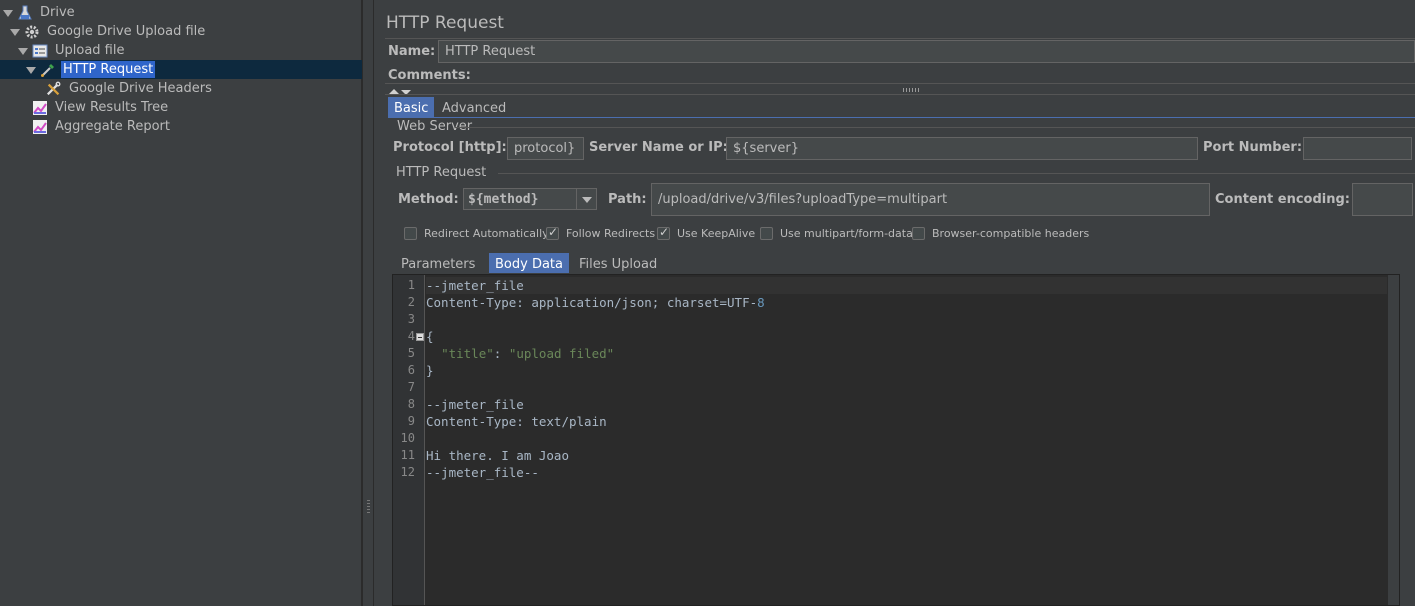 This screenshot has width=1415, height=606. I want to click on code-line: {, so click(430, 336).